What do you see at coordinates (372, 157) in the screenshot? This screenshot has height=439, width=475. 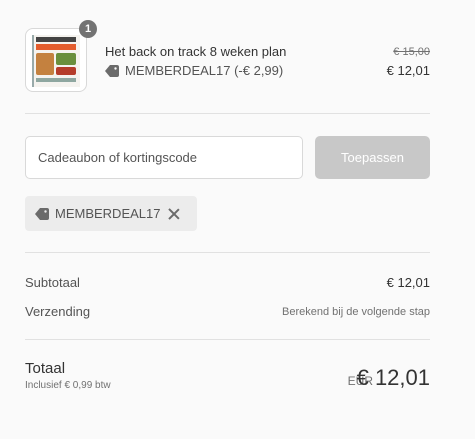 I see `apply-button: Toepassen` at bounding box center [372, 157].